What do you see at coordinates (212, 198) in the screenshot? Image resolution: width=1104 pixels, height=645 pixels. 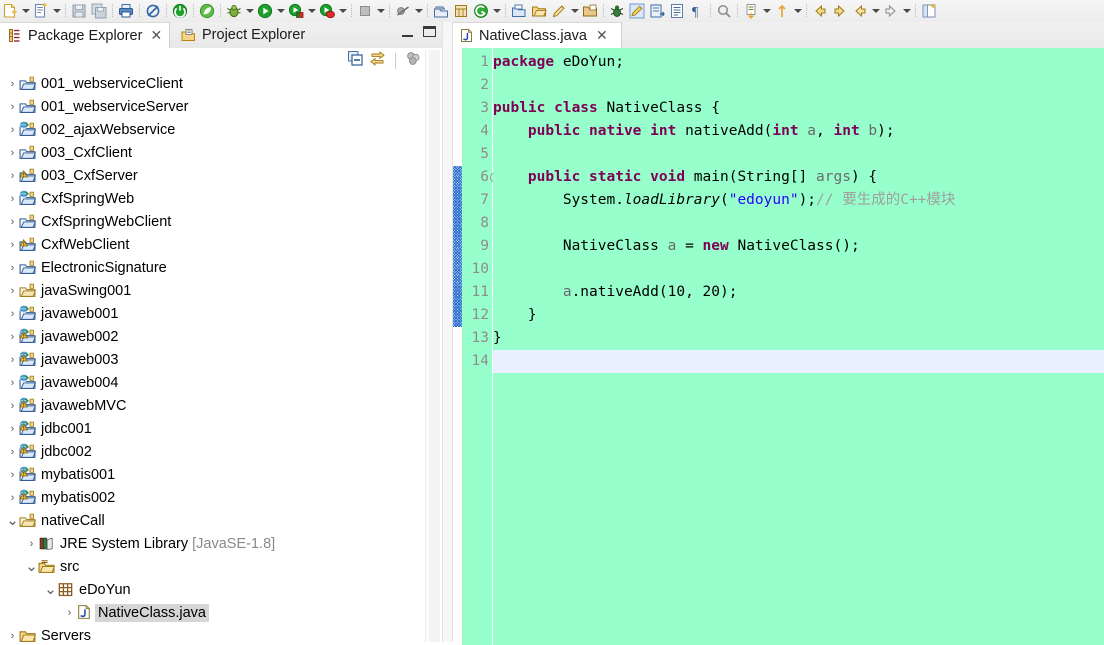 I see `tree-item: › CxfSpringWeb` at bounding box center [212, 198].